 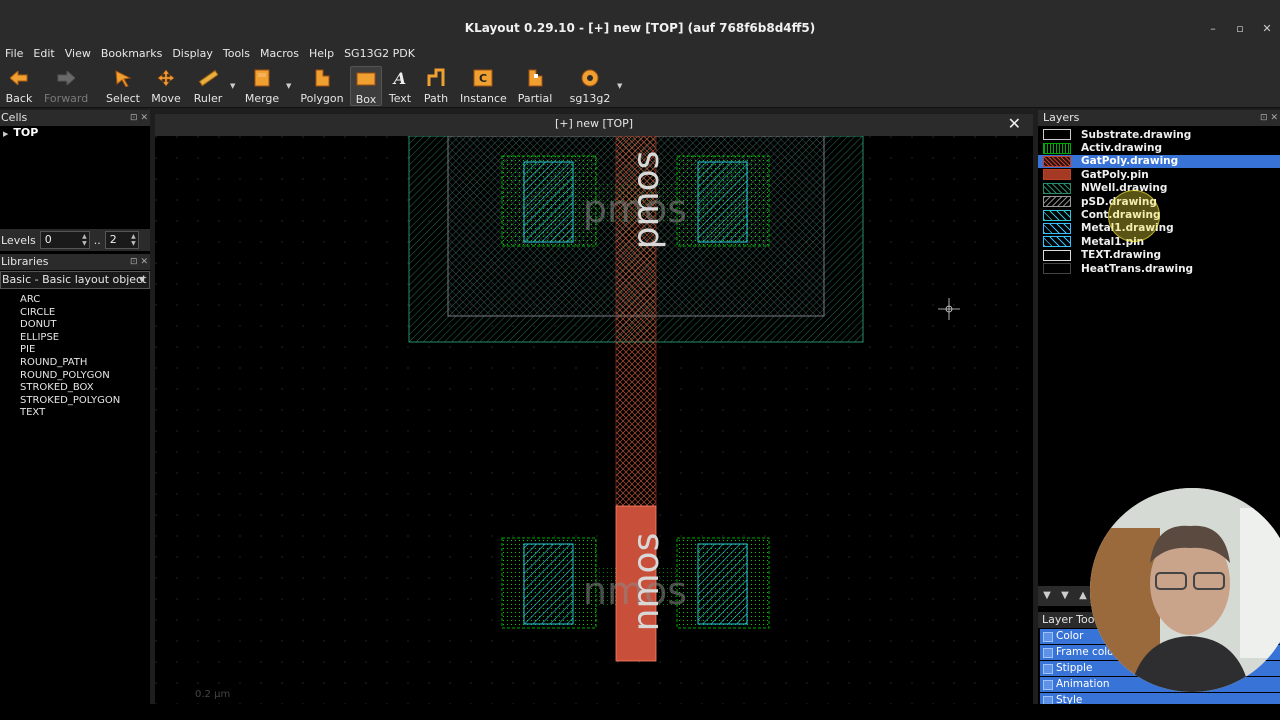 What do you see at coordinates (75, 280) in the screenshot?
I see `library-select: Basic - Basic layout object ▼` at bounding box center [75, 280].